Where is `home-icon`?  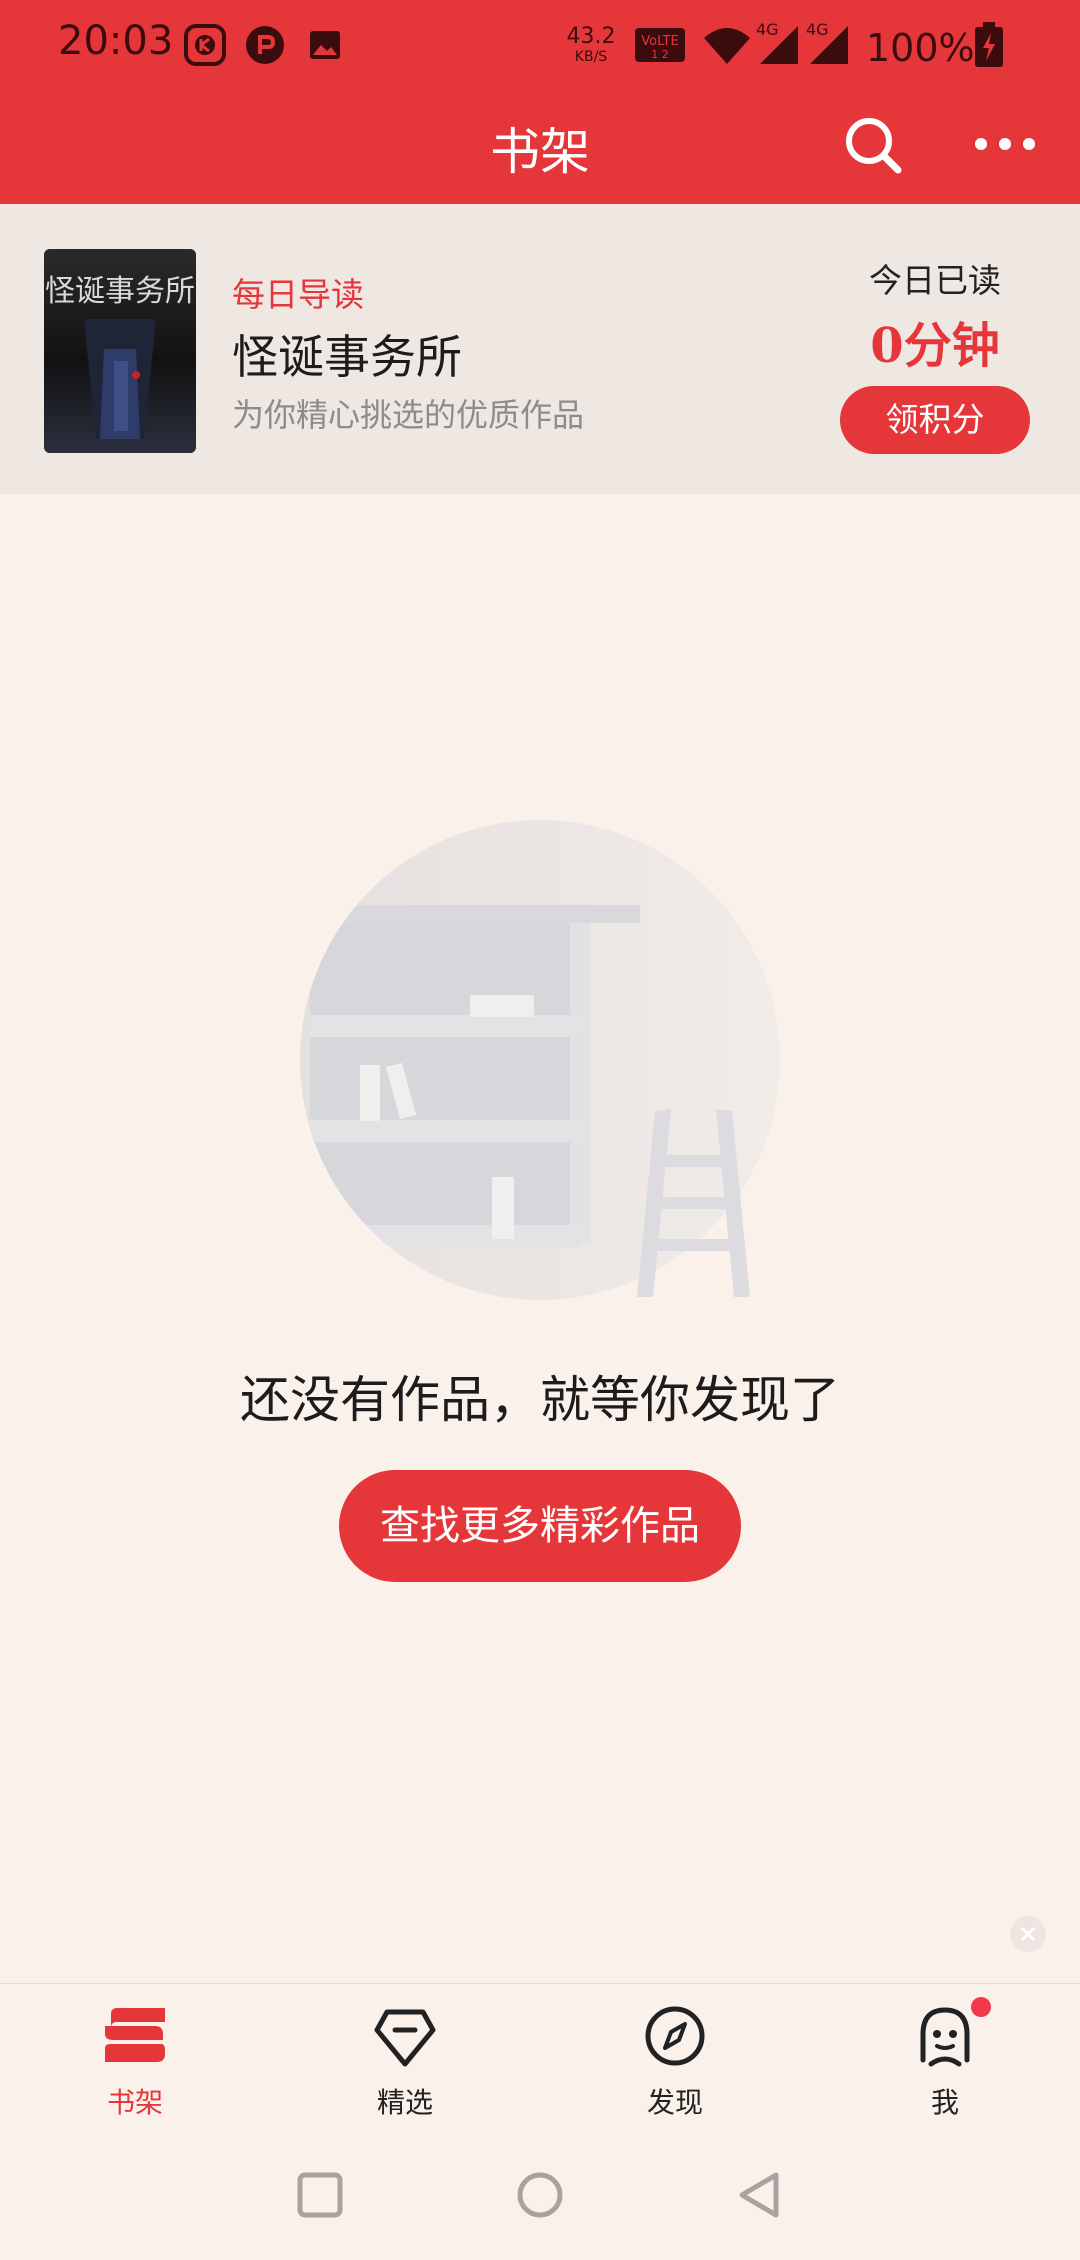 home-icon is located at coordinates (540, 2195).